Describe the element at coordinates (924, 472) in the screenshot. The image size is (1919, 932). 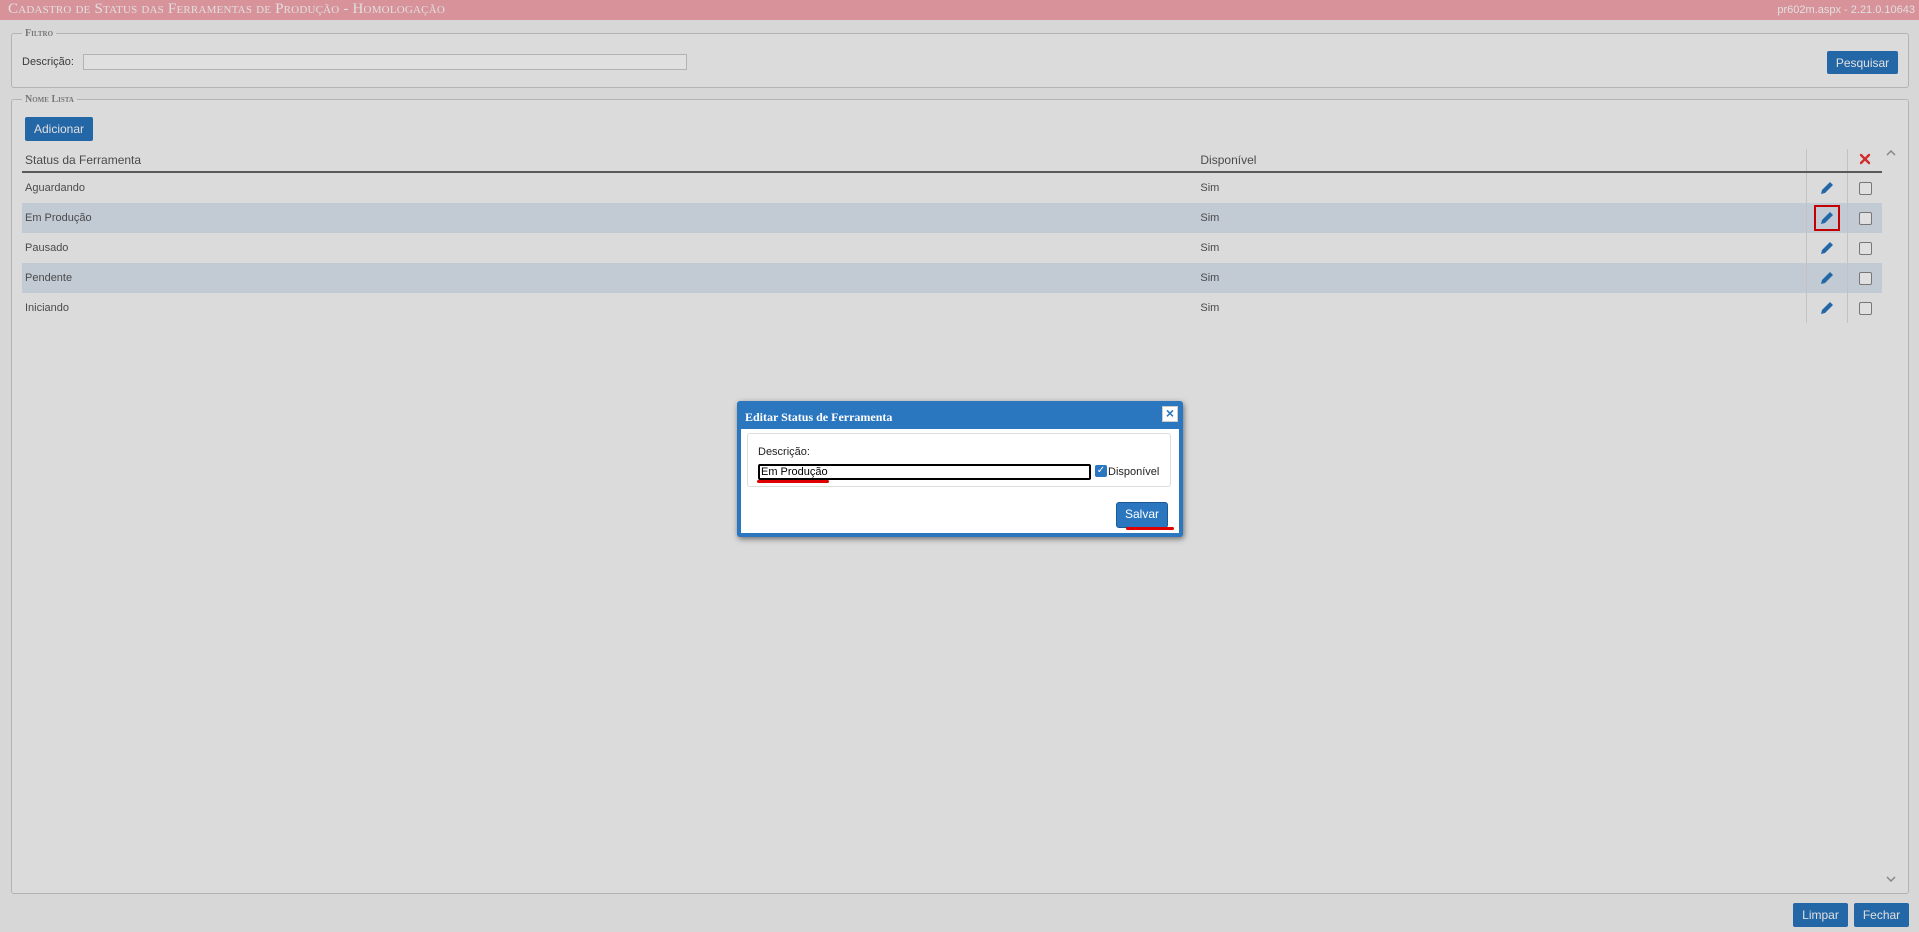
I see `dialog-description-input: Em Produção` at that location.